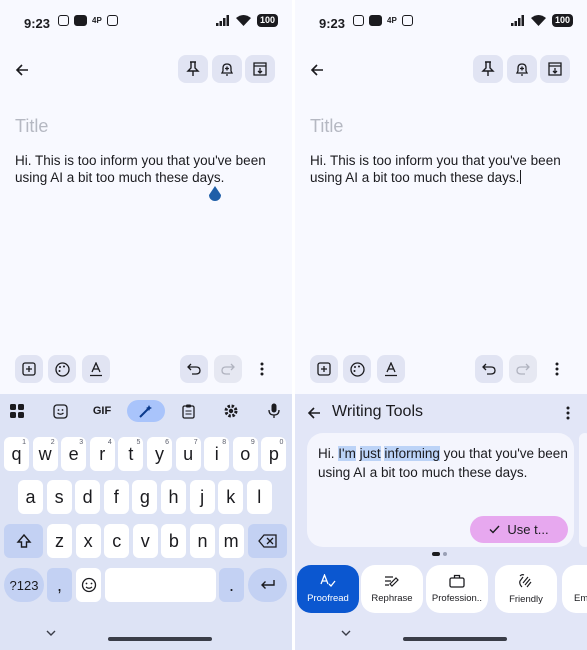 The width and height of the screenshot is (587, 650). Describe the element at coordinates (17, 411) in the screenshot. I see `apps-grid-icon` at that location.